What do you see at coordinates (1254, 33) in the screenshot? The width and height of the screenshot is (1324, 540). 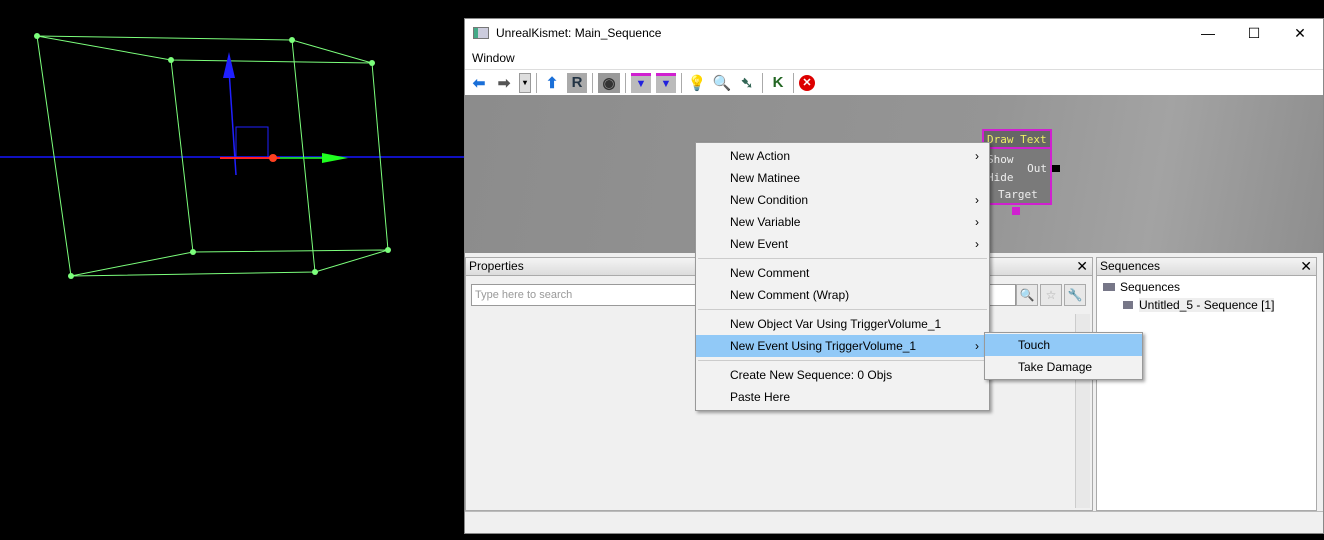 I see `maximize-button: ☐` at bounding box center [1254, 33].